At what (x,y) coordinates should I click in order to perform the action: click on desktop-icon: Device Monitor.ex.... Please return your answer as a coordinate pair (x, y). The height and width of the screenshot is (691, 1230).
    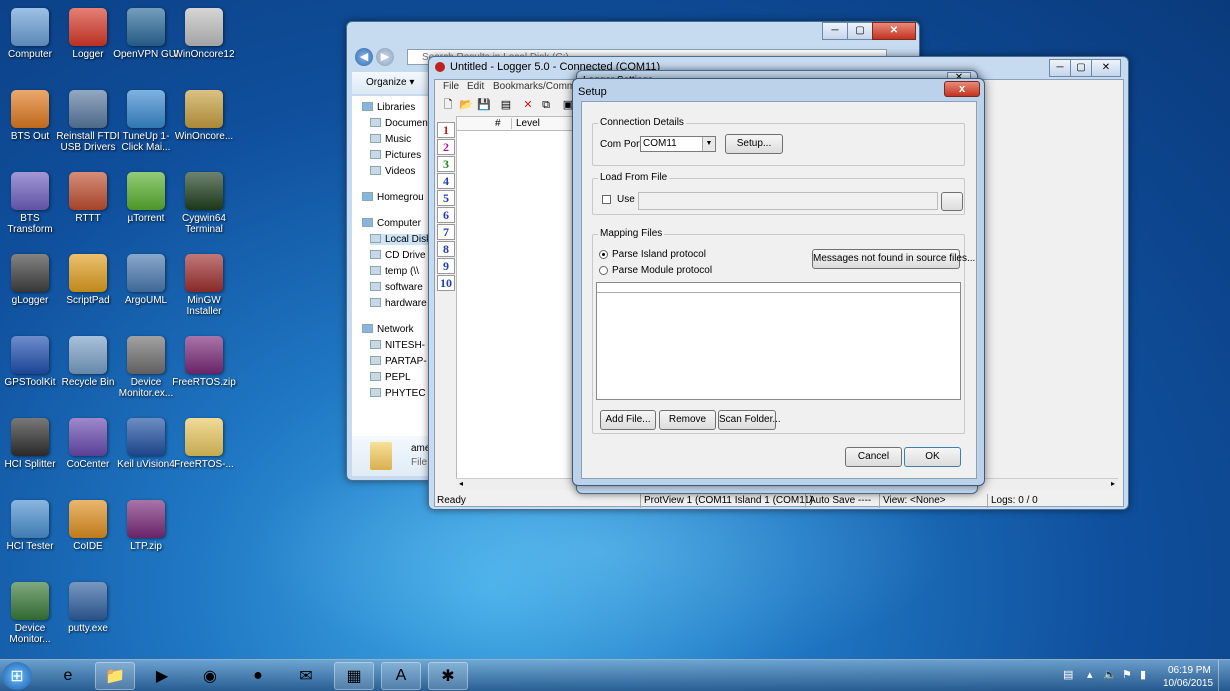
    Looking at the image, I should click on (146, 367).